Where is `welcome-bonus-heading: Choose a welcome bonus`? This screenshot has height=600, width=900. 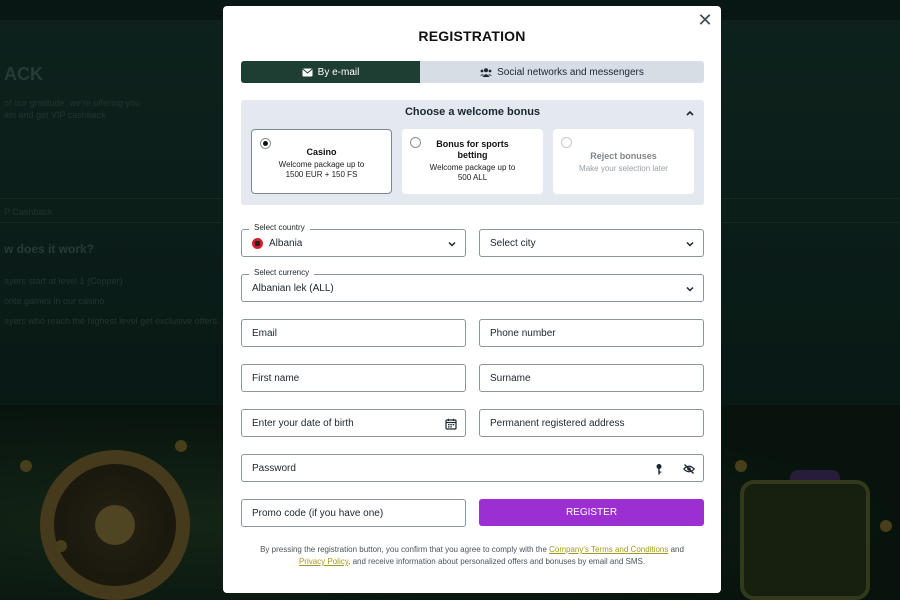
welcome-bonus-heading: Choose a welcome bonus is located at coordinates (472, 112).